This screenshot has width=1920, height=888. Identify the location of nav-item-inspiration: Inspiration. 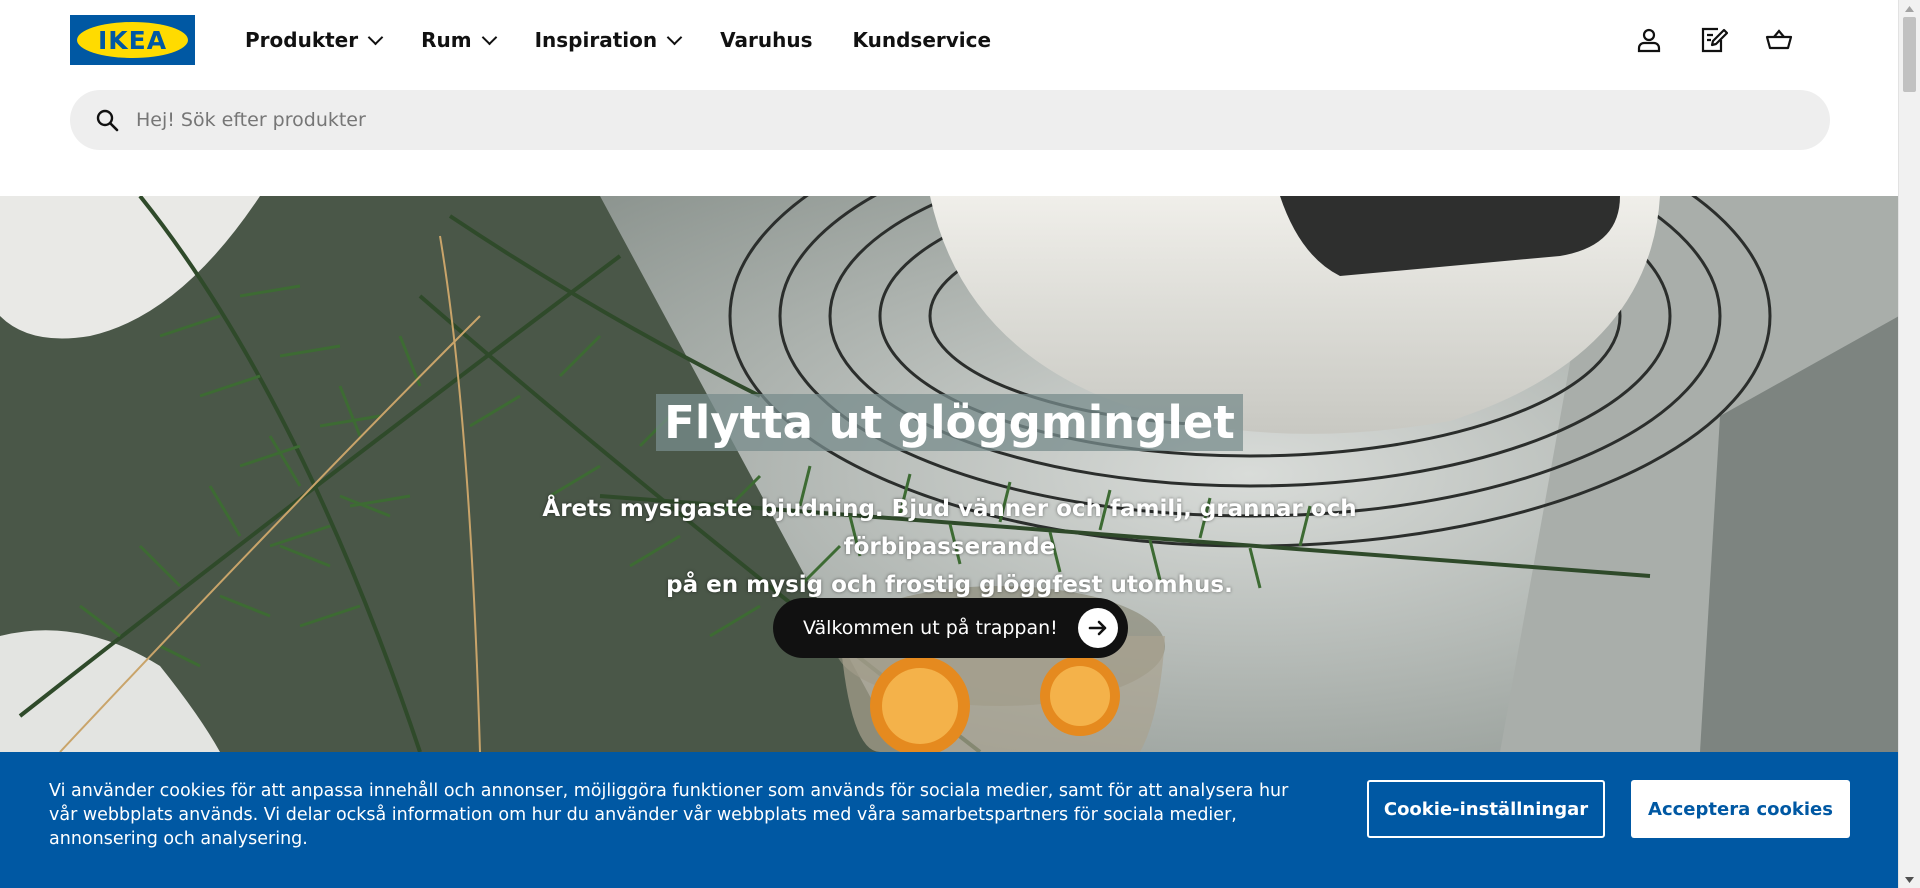
(608, 40).